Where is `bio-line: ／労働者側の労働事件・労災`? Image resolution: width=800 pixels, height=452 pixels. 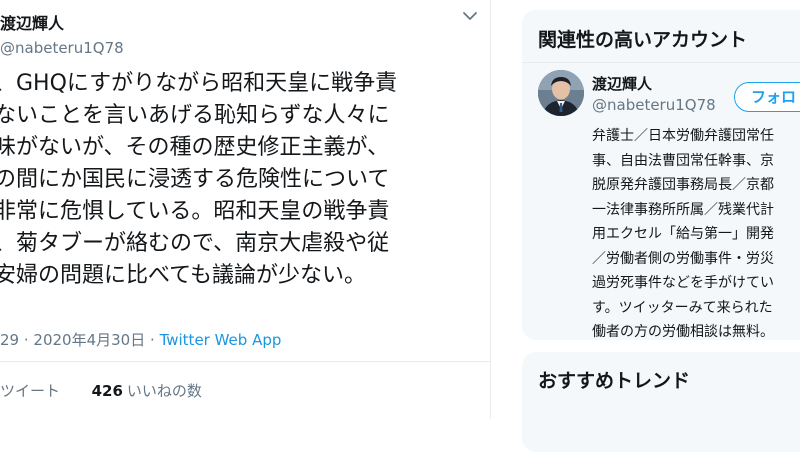
bio-line: ／労働者側の労働事件・労災 is located at coordinates (683, 258).